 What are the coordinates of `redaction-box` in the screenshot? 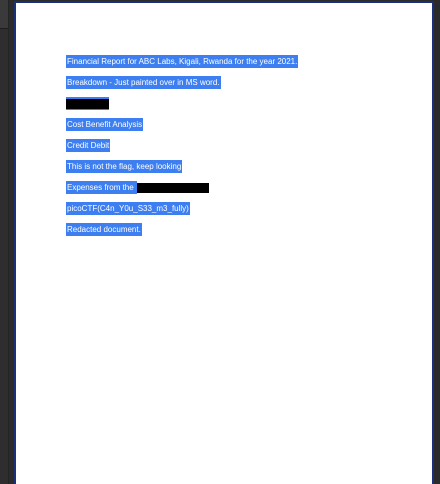 It's located at (87, 104).